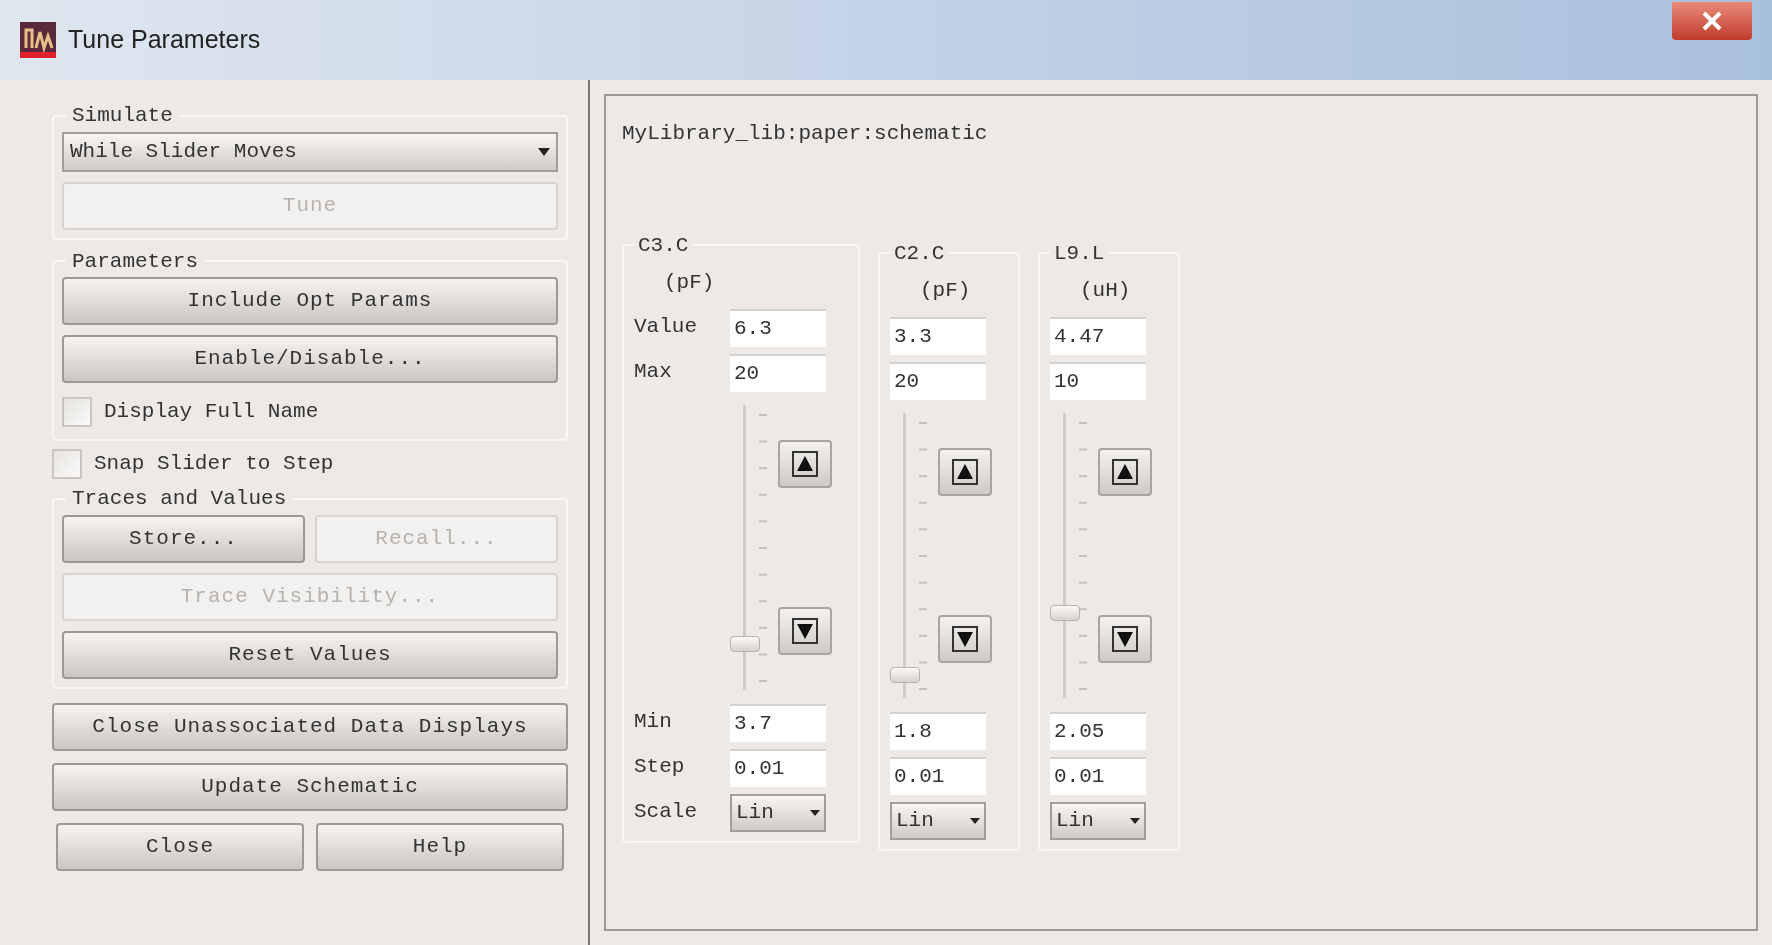  Describe the element at coordinates (1079, 253) in the screenshot. I see `parameter-name: L9.L` at that location.